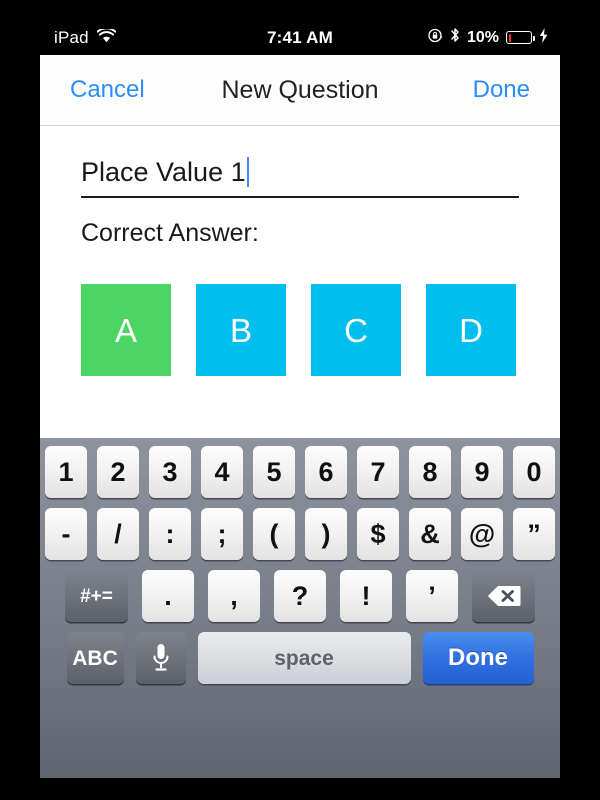 The height and width of the screenshot is (800, 600). Describe the element at coordinates (274, 534) in the screenshot. I see `key-left-paren: (` at that location.